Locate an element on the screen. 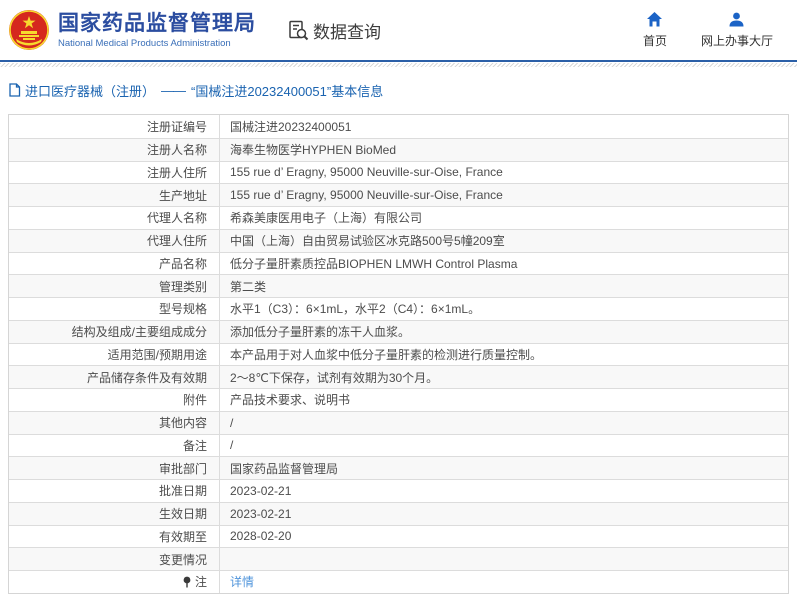  row-value: 中国（上海）自由贸易试验区冰克路500号5幢209室 is located at coordinates (503, 240).